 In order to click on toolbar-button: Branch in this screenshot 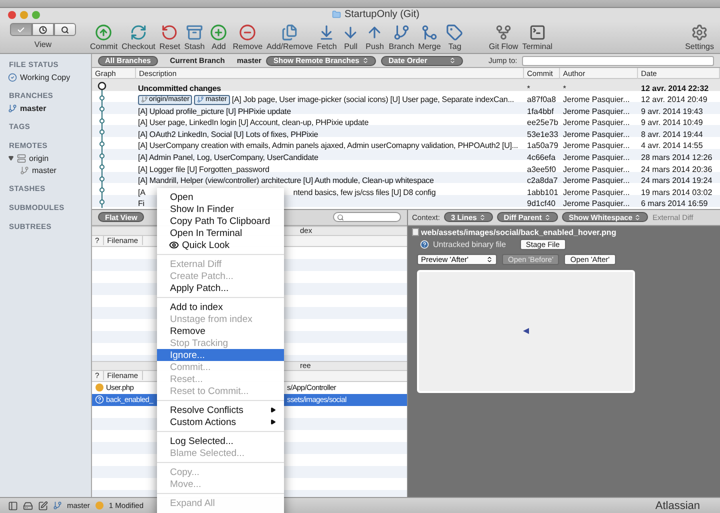, I will do `click(401, 37)`.